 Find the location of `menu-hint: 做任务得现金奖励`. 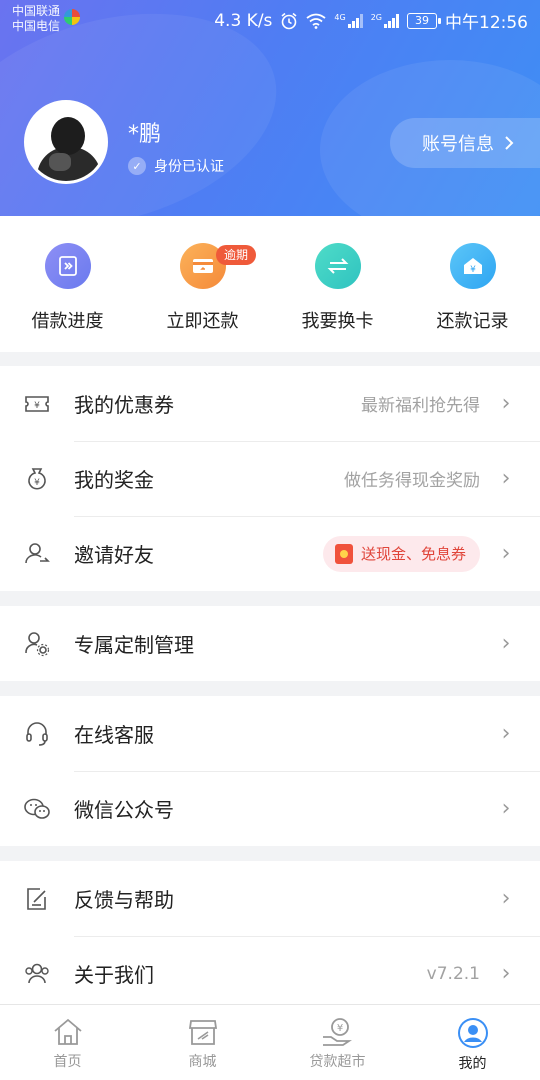

menu-hint: 做任务得现金奖励 is located at coordinates (412, 481).